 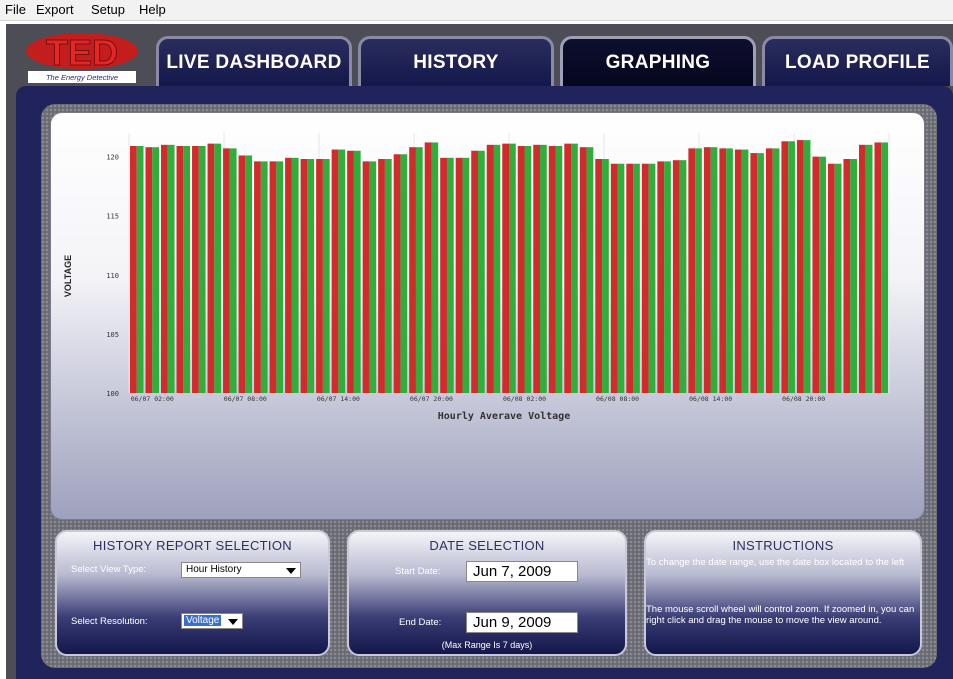 I want to click on menu-help: Help, so click(x=152, y=9).